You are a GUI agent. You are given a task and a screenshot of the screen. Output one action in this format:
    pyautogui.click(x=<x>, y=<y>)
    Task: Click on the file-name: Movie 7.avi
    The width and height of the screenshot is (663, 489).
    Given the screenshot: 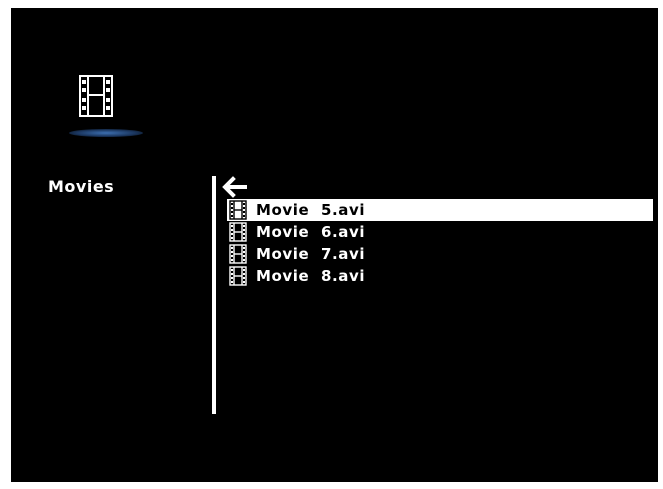 What is the action you would take?
    pyautogui.click(x=311, y=254)
    